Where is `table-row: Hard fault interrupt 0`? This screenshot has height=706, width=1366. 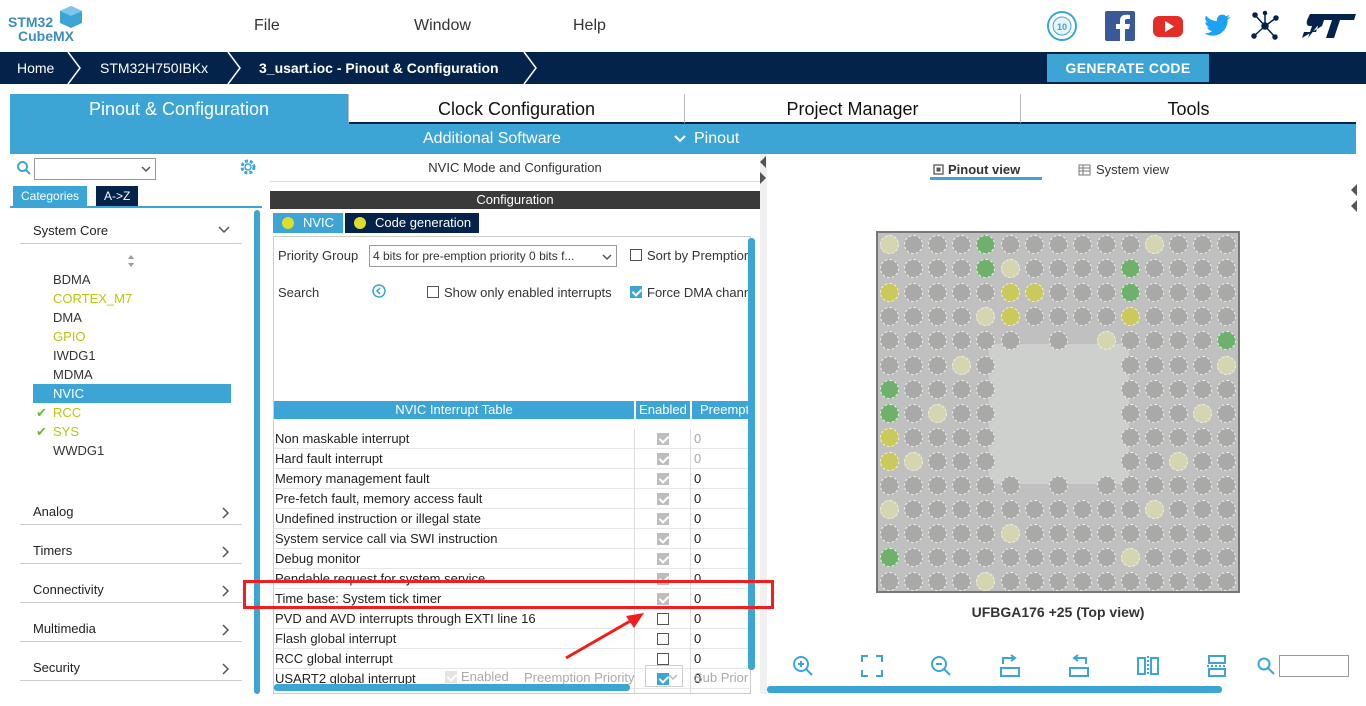
table-row: Hard fault interrupt 0 is located at coordinates (511, 459).